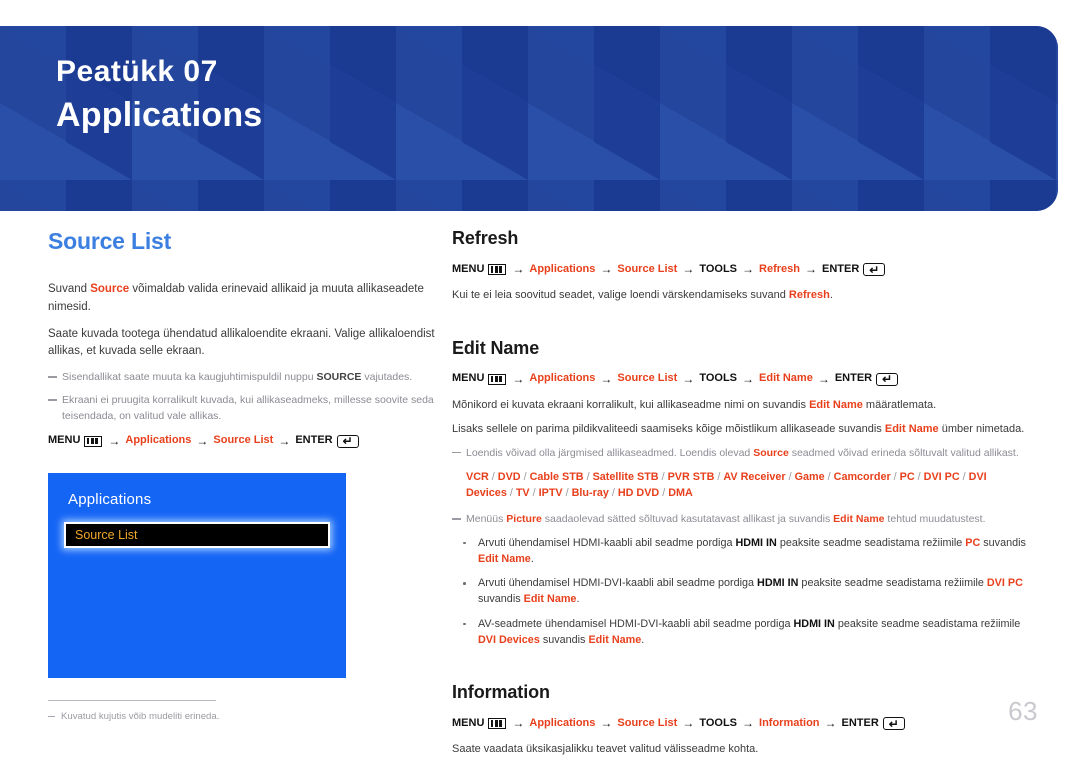  I want to click on device-name: HD DVD, so click(638, 493).